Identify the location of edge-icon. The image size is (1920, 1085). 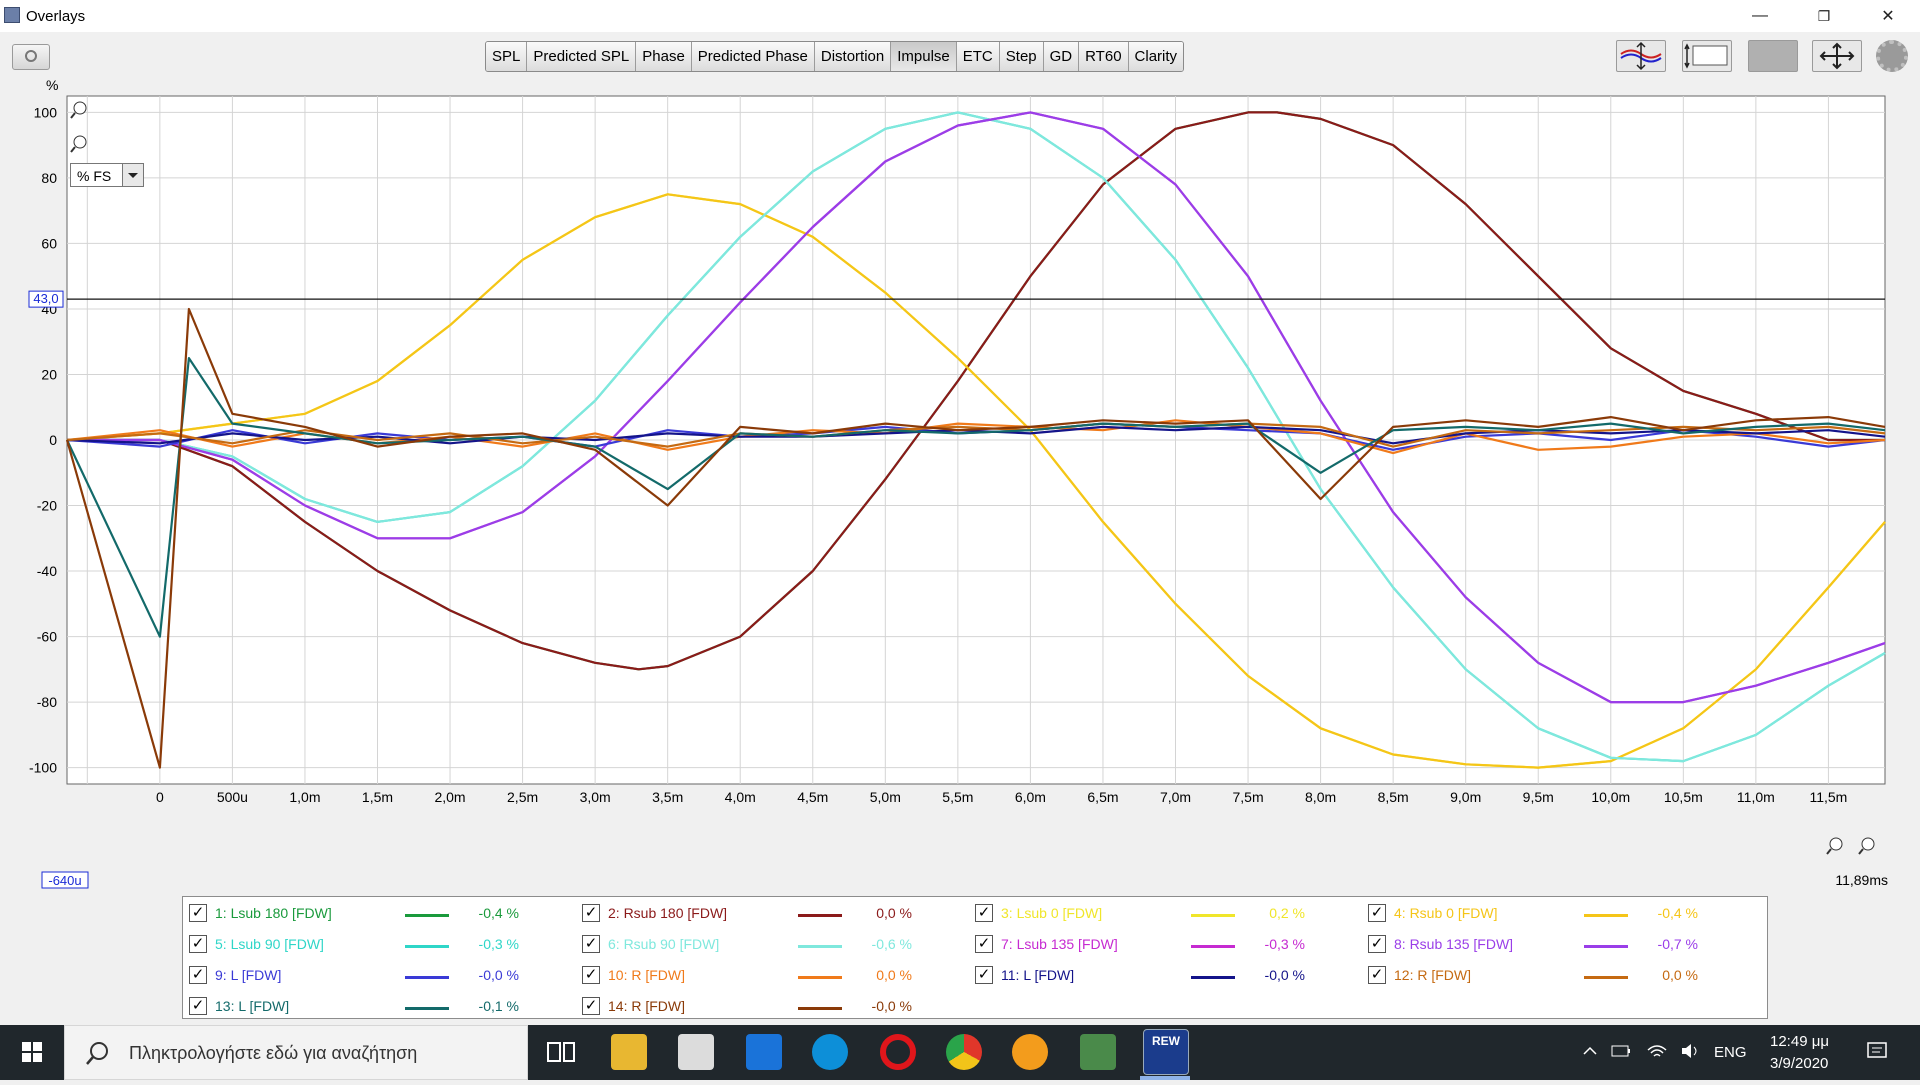
(830, 1052).